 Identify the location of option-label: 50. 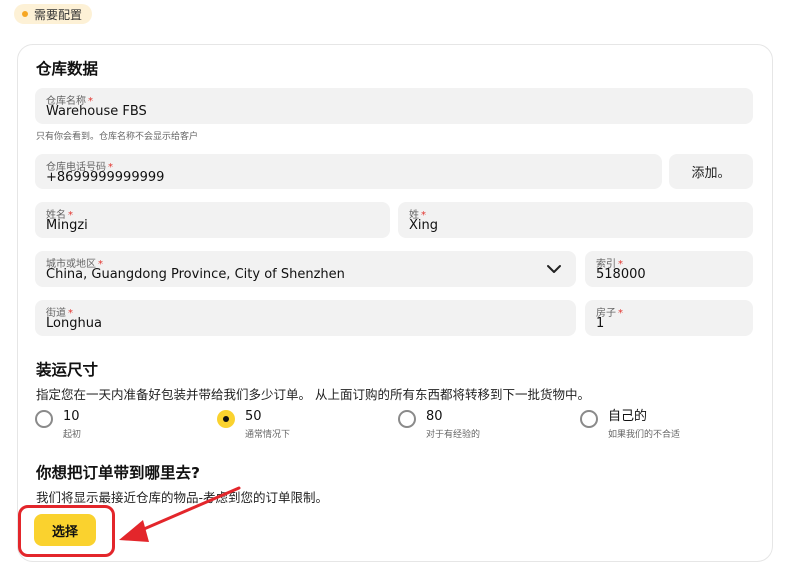
(253, 416).